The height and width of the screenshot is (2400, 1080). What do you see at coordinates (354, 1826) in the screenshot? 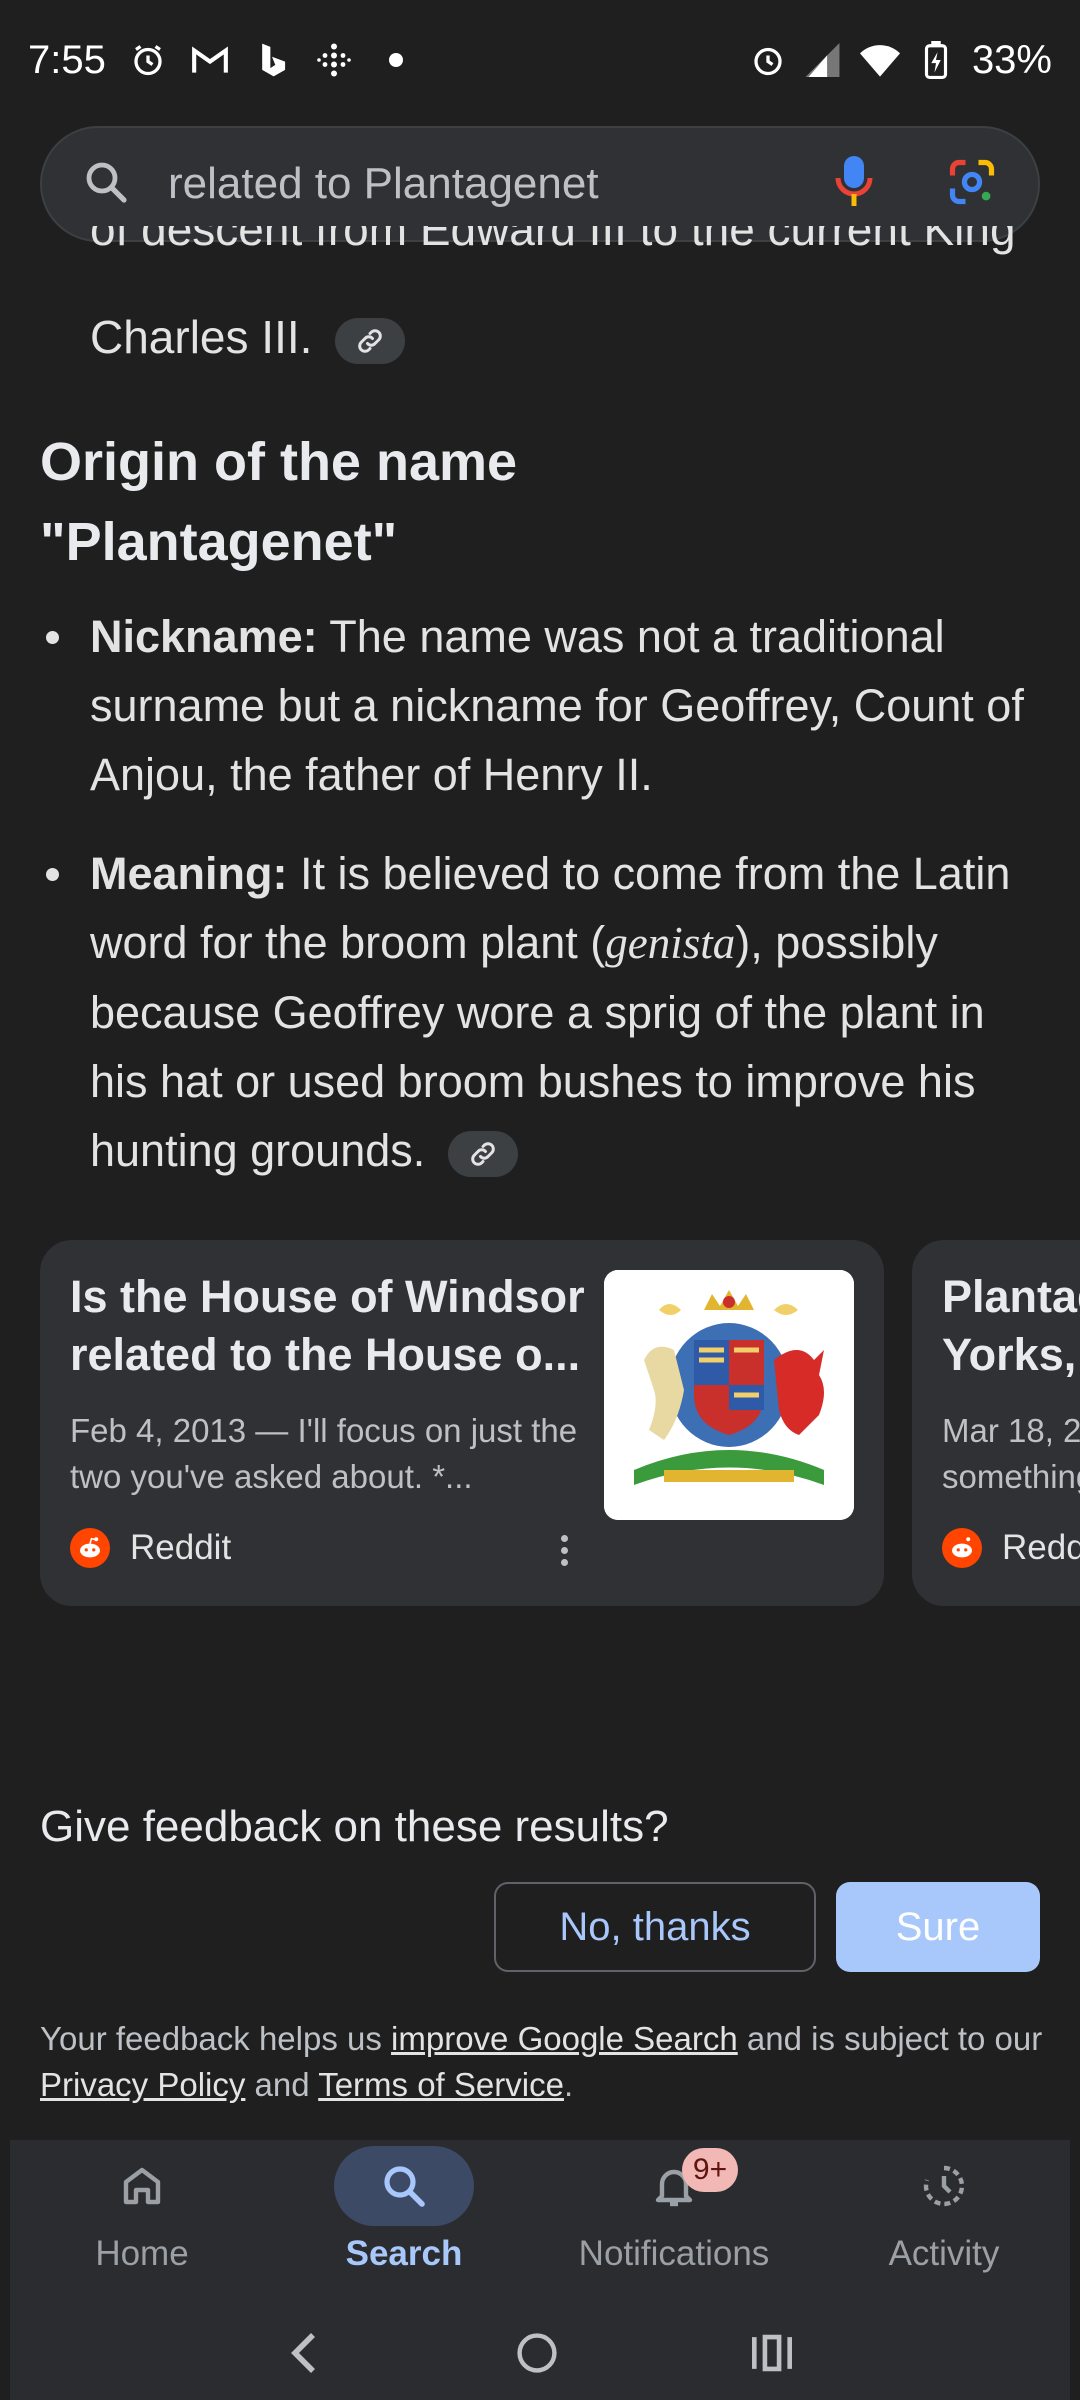
I see `feedback-title: Give feedback on these results?` at bounding box center [354, 1826].